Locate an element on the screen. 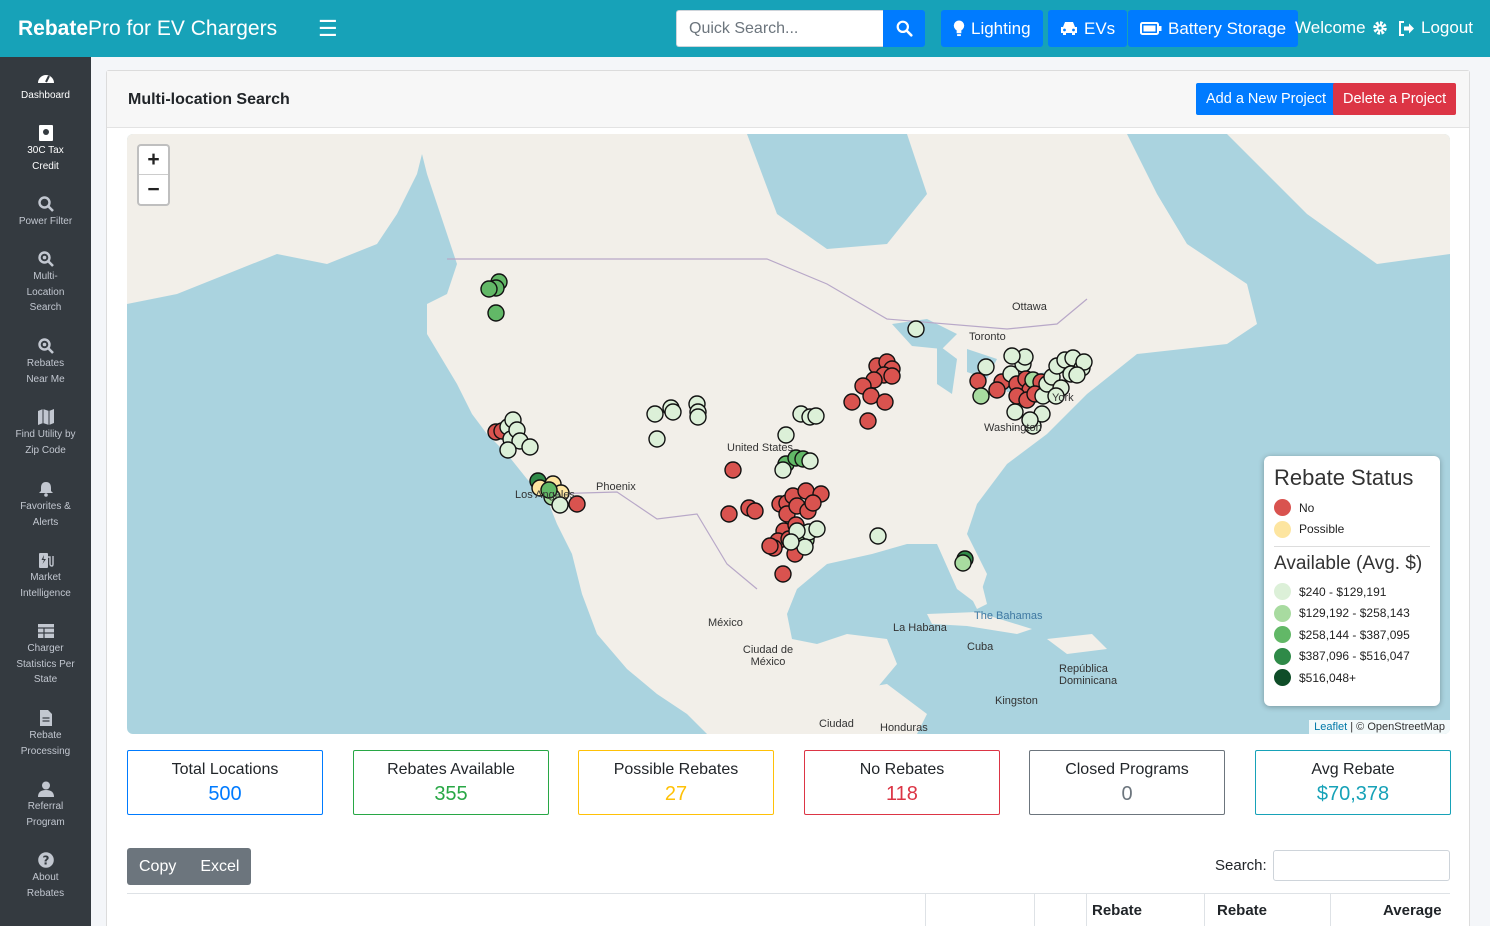 The width and height of the screenshot is (1490, 926). page-title: Multi-location Search is located at coordinates (209, 99).